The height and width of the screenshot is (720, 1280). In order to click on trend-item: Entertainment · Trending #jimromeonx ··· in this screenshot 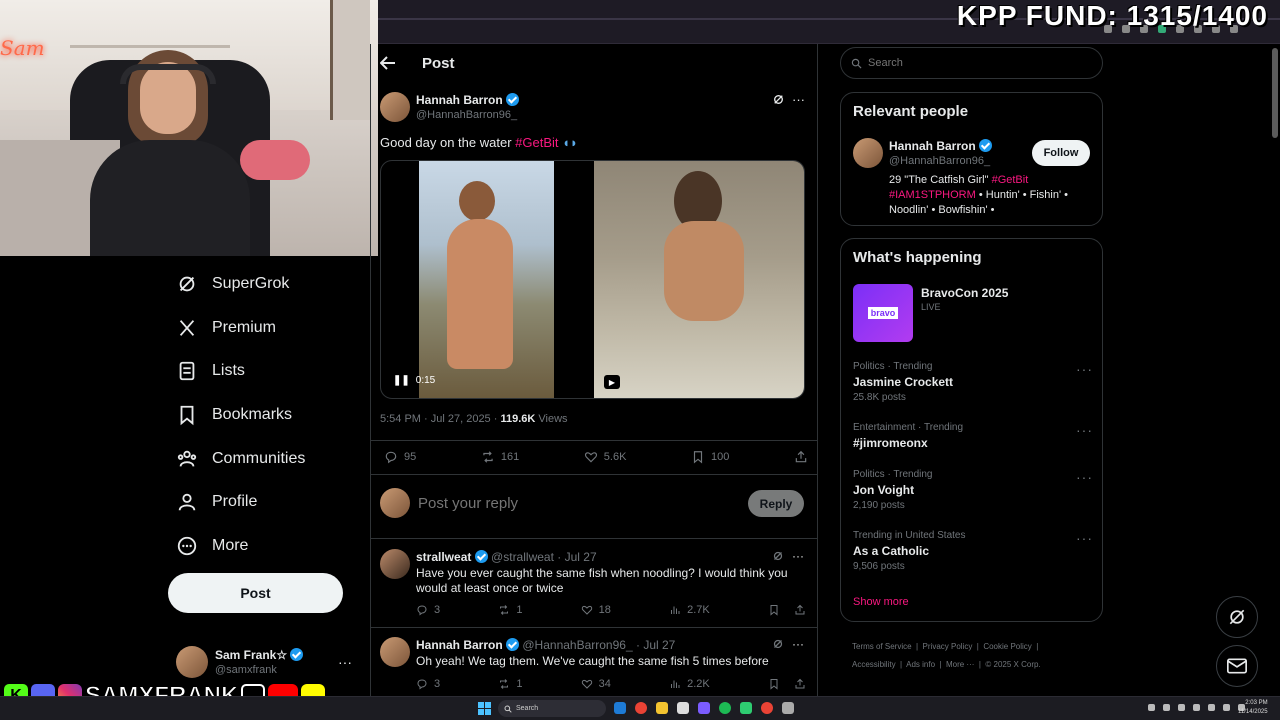, I will do `click(973, 436)`.